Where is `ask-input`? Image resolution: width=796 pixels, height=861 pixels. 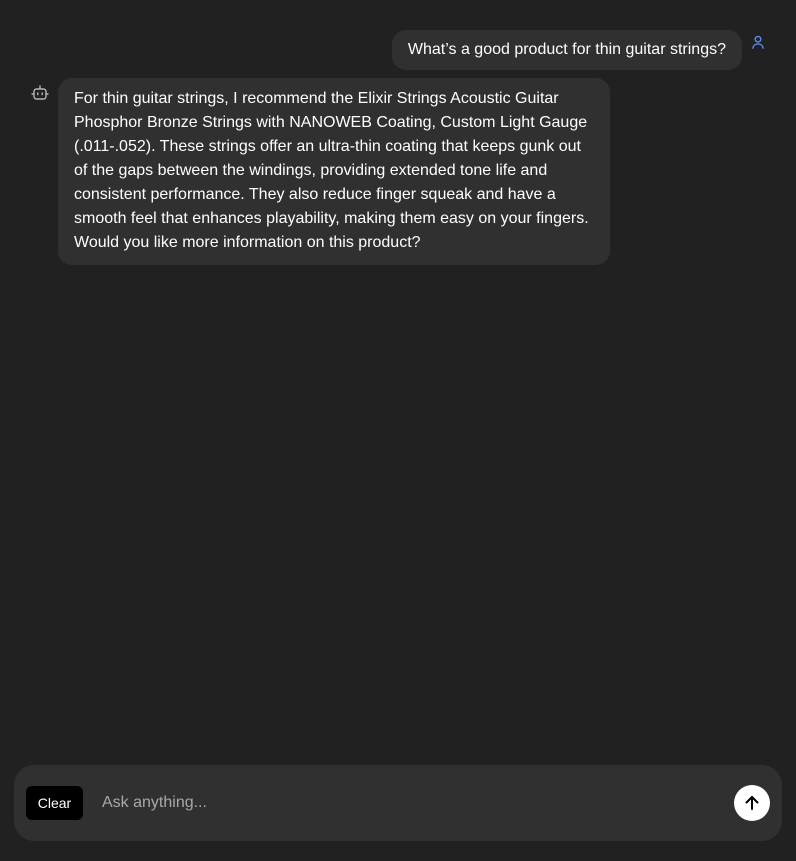
ask-input is located at coordinates (407, 803).